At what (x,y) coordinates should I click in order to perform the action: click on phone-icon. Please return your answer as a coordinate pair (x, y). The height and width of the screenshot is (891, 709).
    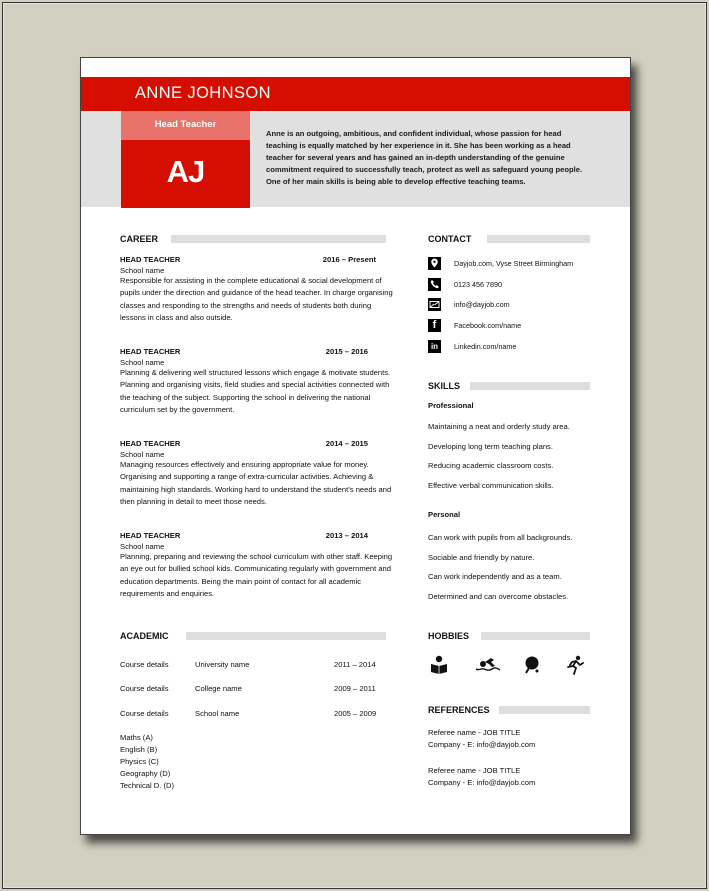
    Looking at the image, I should click on (434, 284).